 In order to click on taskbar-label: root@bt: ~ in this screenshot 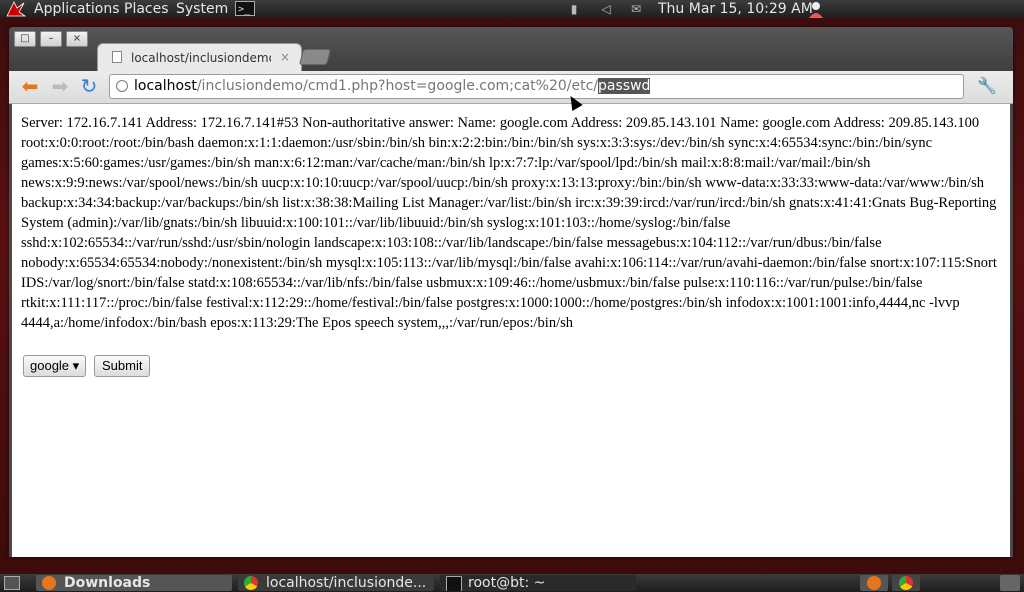, I will do `click(507, 583)`.